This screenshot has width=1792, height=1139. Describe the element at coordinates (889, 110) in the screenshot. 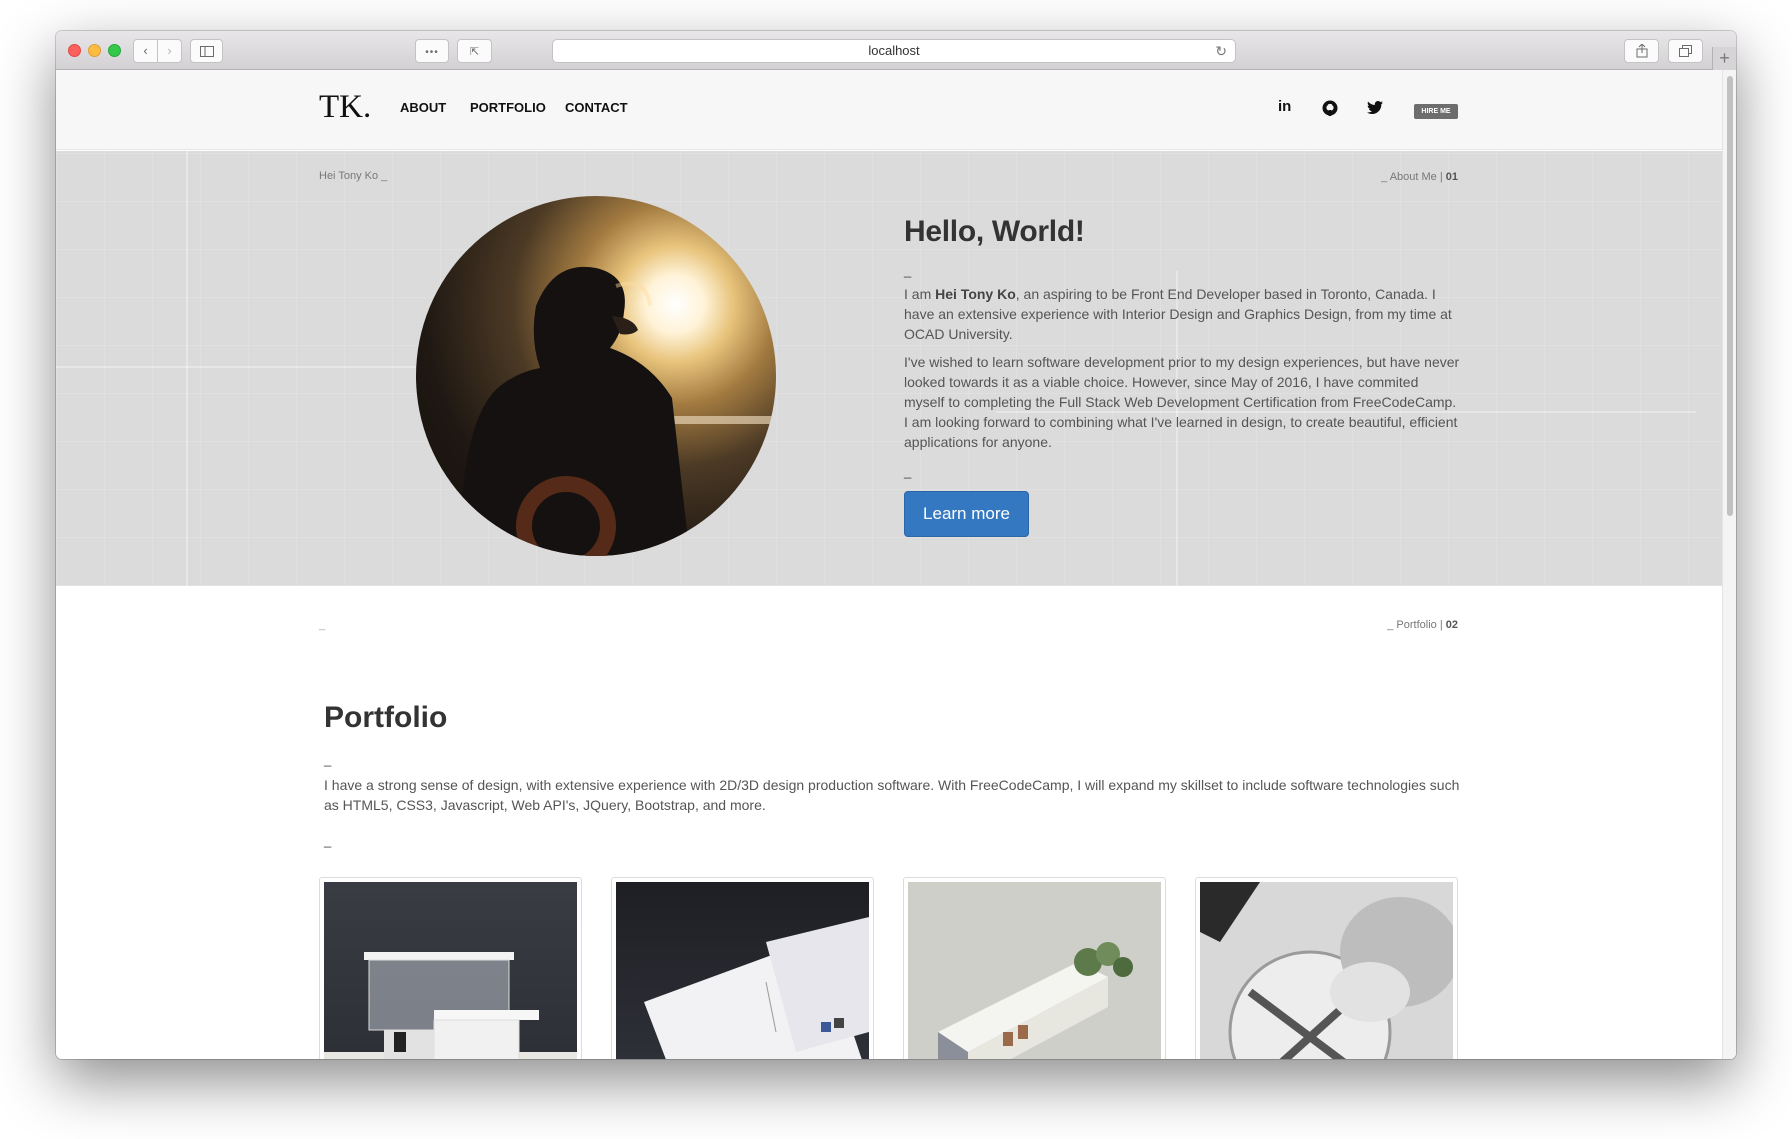

I see `site-header: TK. ABOUT PORTFOLIO CONTACT in HIRE ME` at that location.